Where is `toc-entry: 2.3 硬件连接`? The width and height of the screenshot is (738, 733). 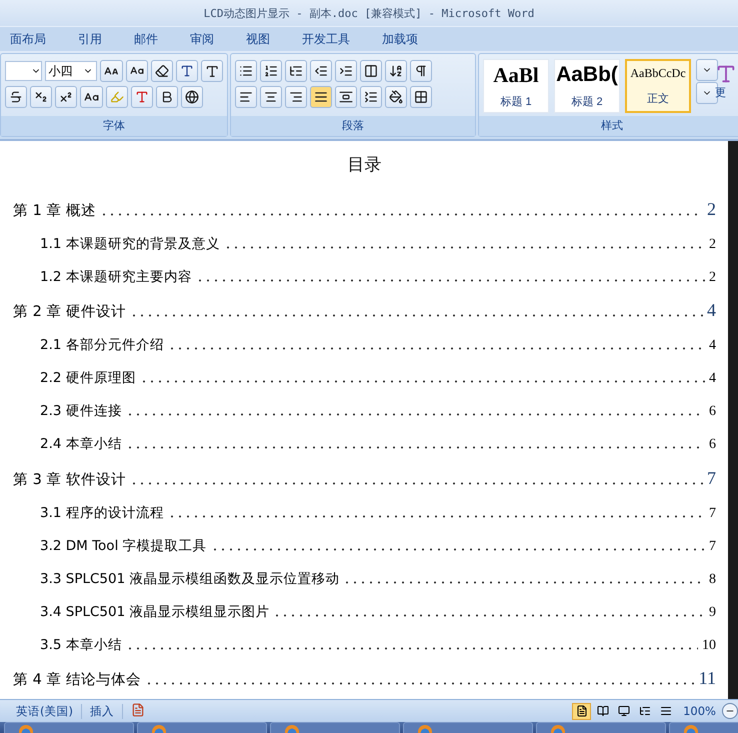
toc-entry: 2.3 硬件连接 is located at coordinates (81, 411).